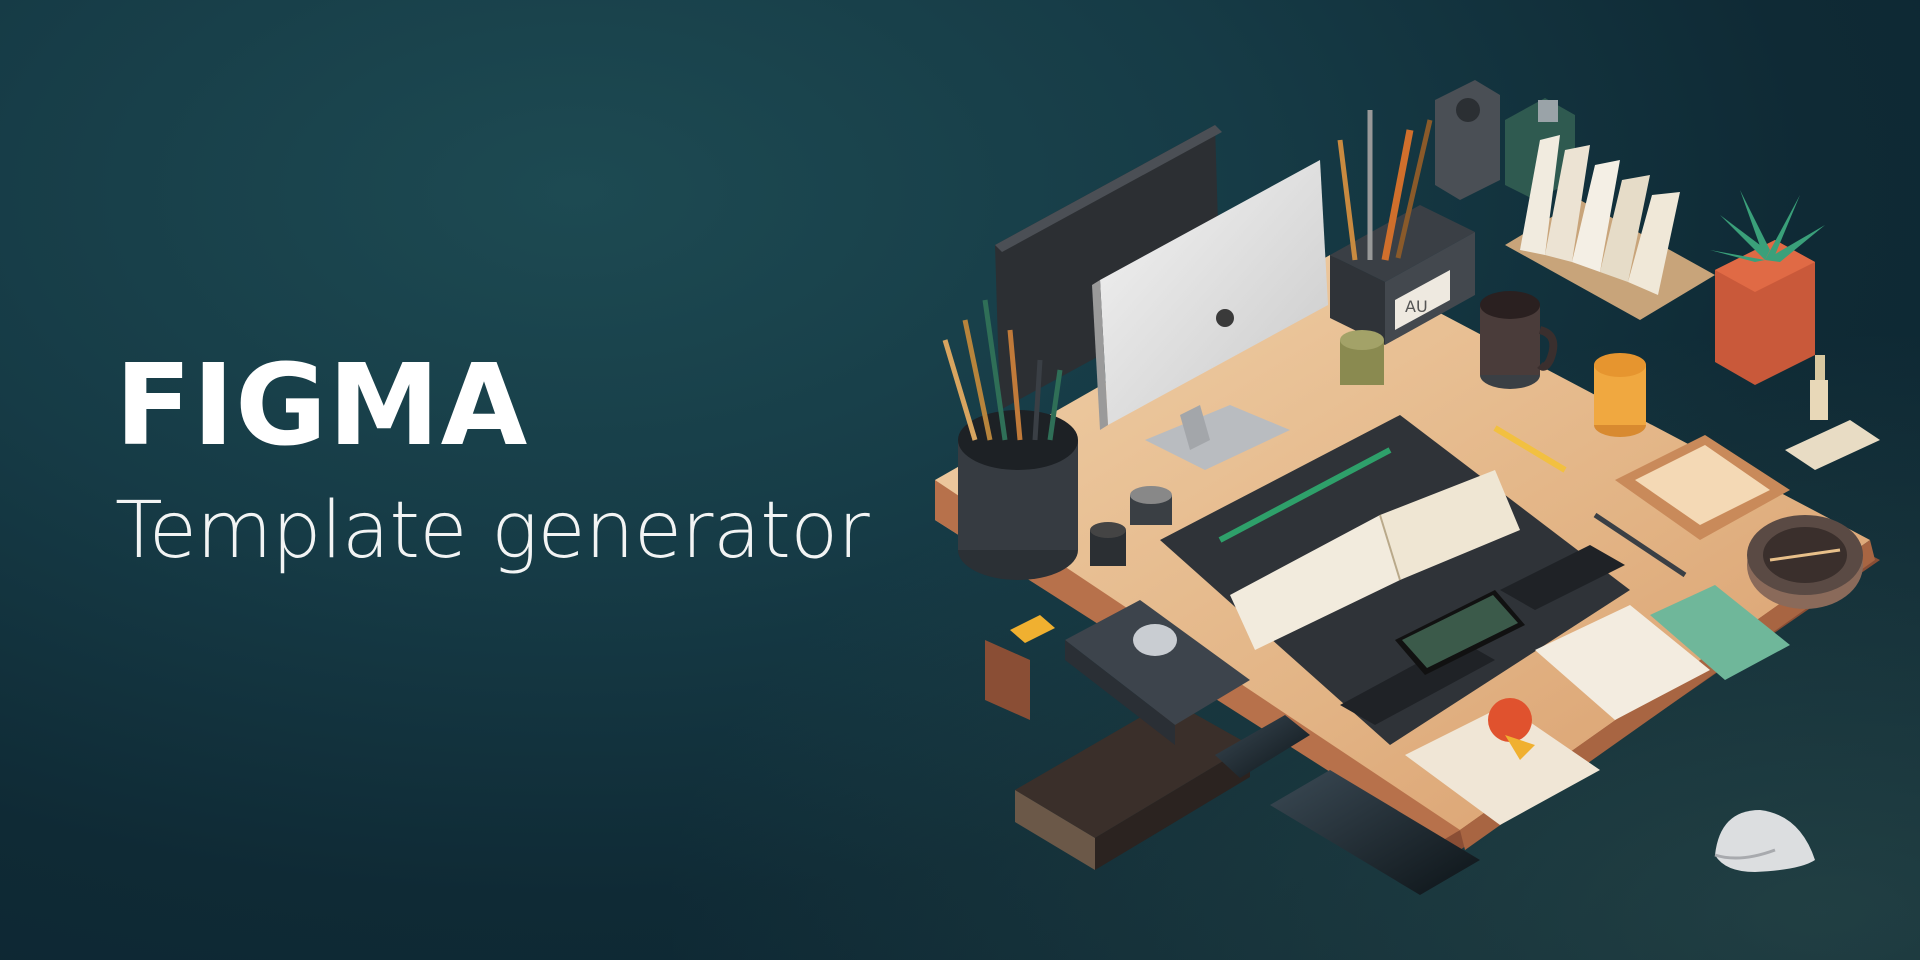  I want to click on apple-logo-icon, so click(1225, 318).